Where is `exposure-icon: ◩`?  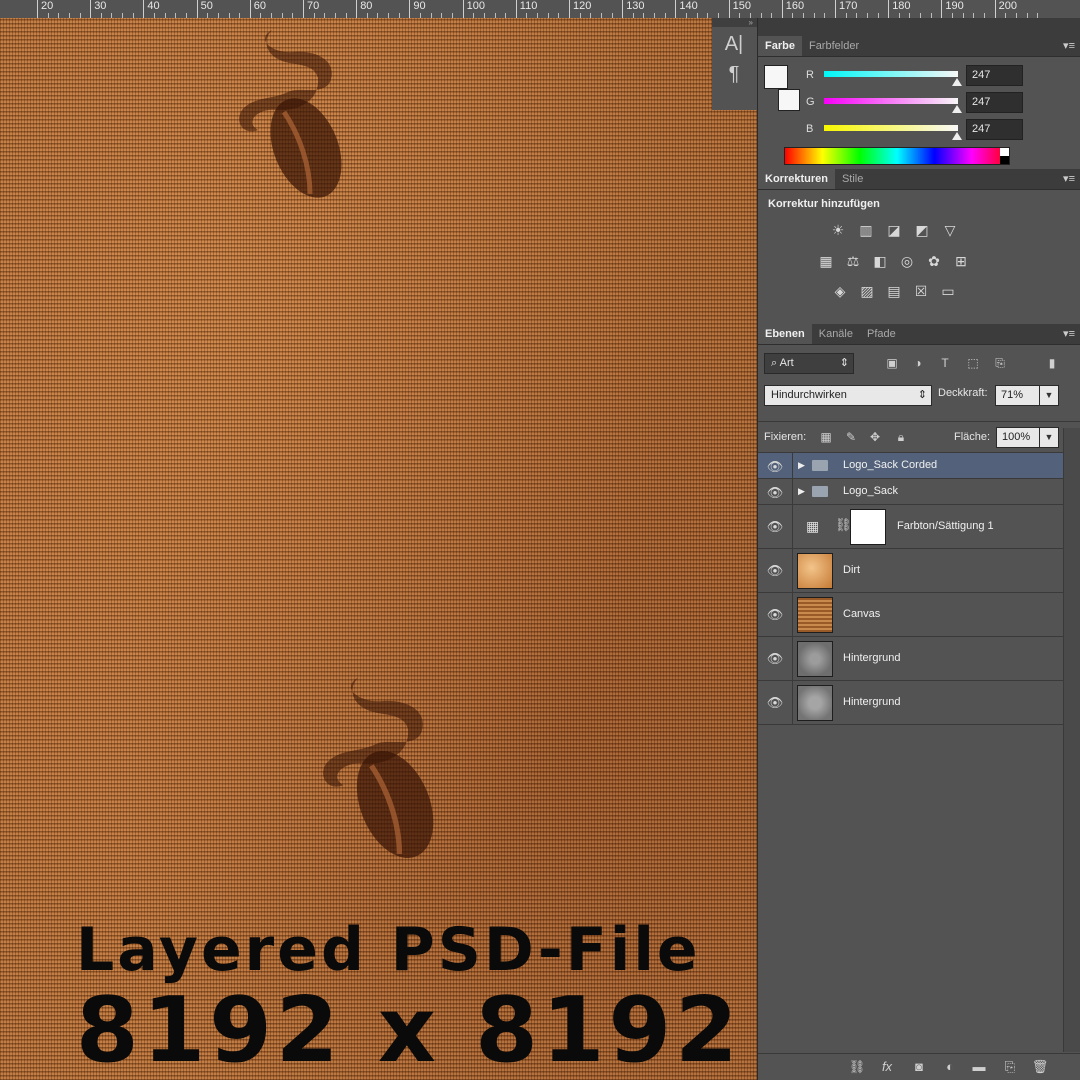 exposure-icon: ◩ is located at coordinates (922, 230).